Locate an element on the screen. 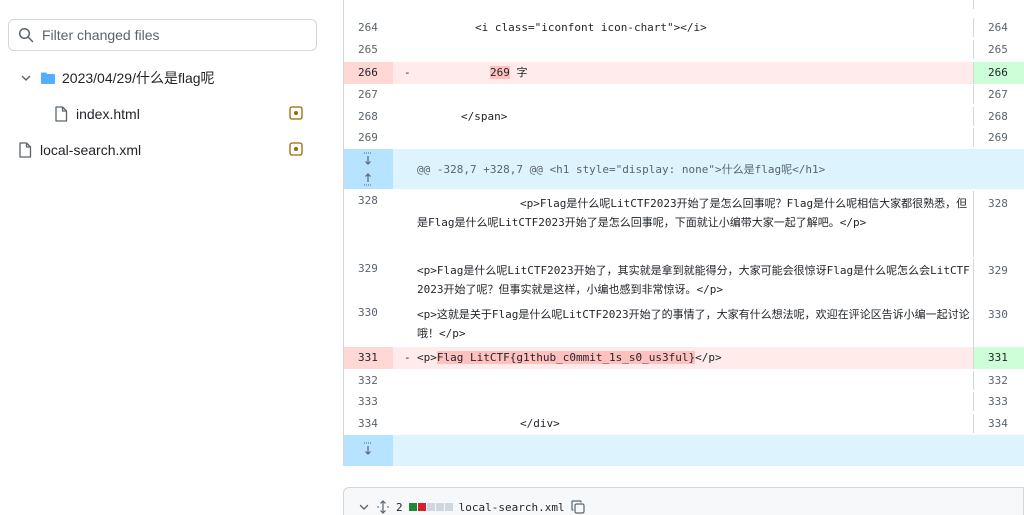  filter-changed-files-input is located at coordinates (172, 35).